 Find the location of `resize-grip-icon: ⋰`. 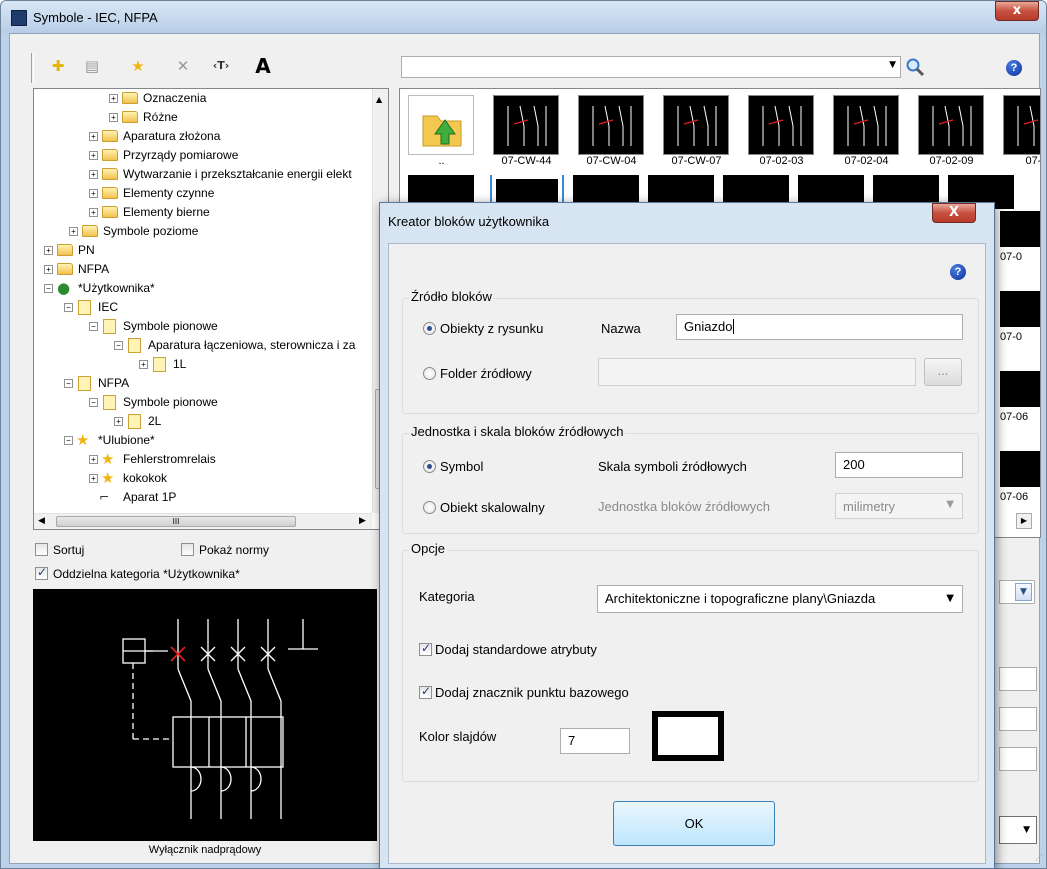

resize-grip-icon: ⋰ is located at coordinates (1040, 858).